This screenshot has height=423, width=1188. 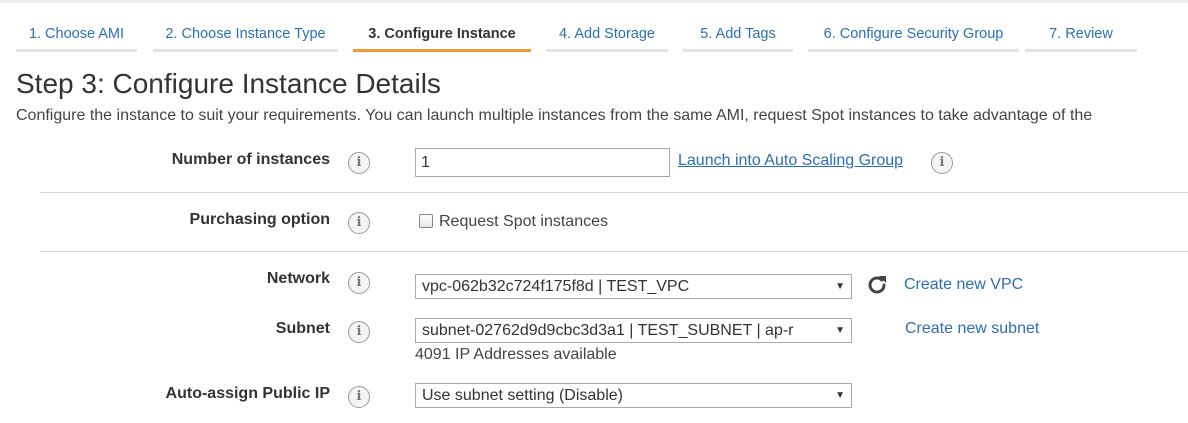 I want to click on page-title: Step 3: Configure Instance Details, so click(x=228, y=83).